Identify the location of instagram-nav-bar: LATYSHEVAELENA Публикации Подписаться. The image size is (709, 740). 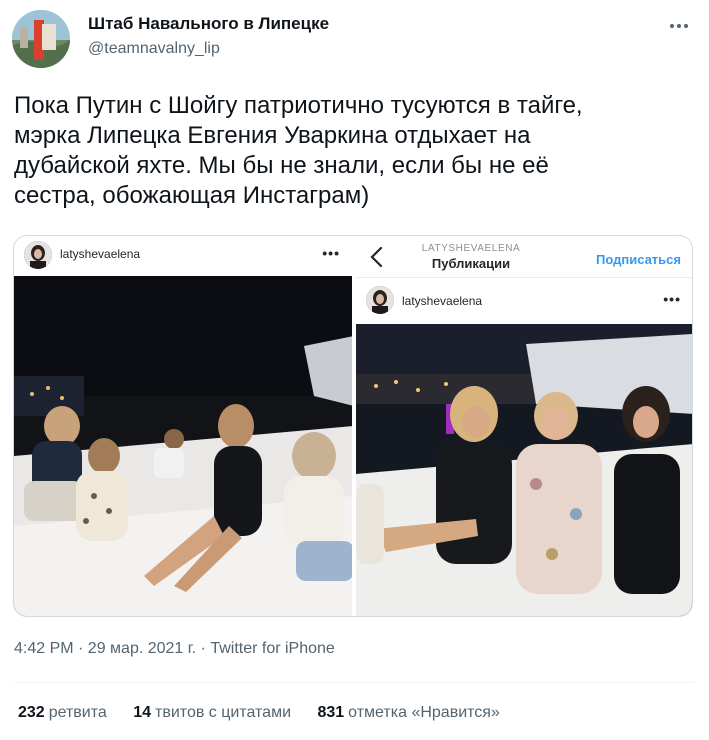
(524, 257).